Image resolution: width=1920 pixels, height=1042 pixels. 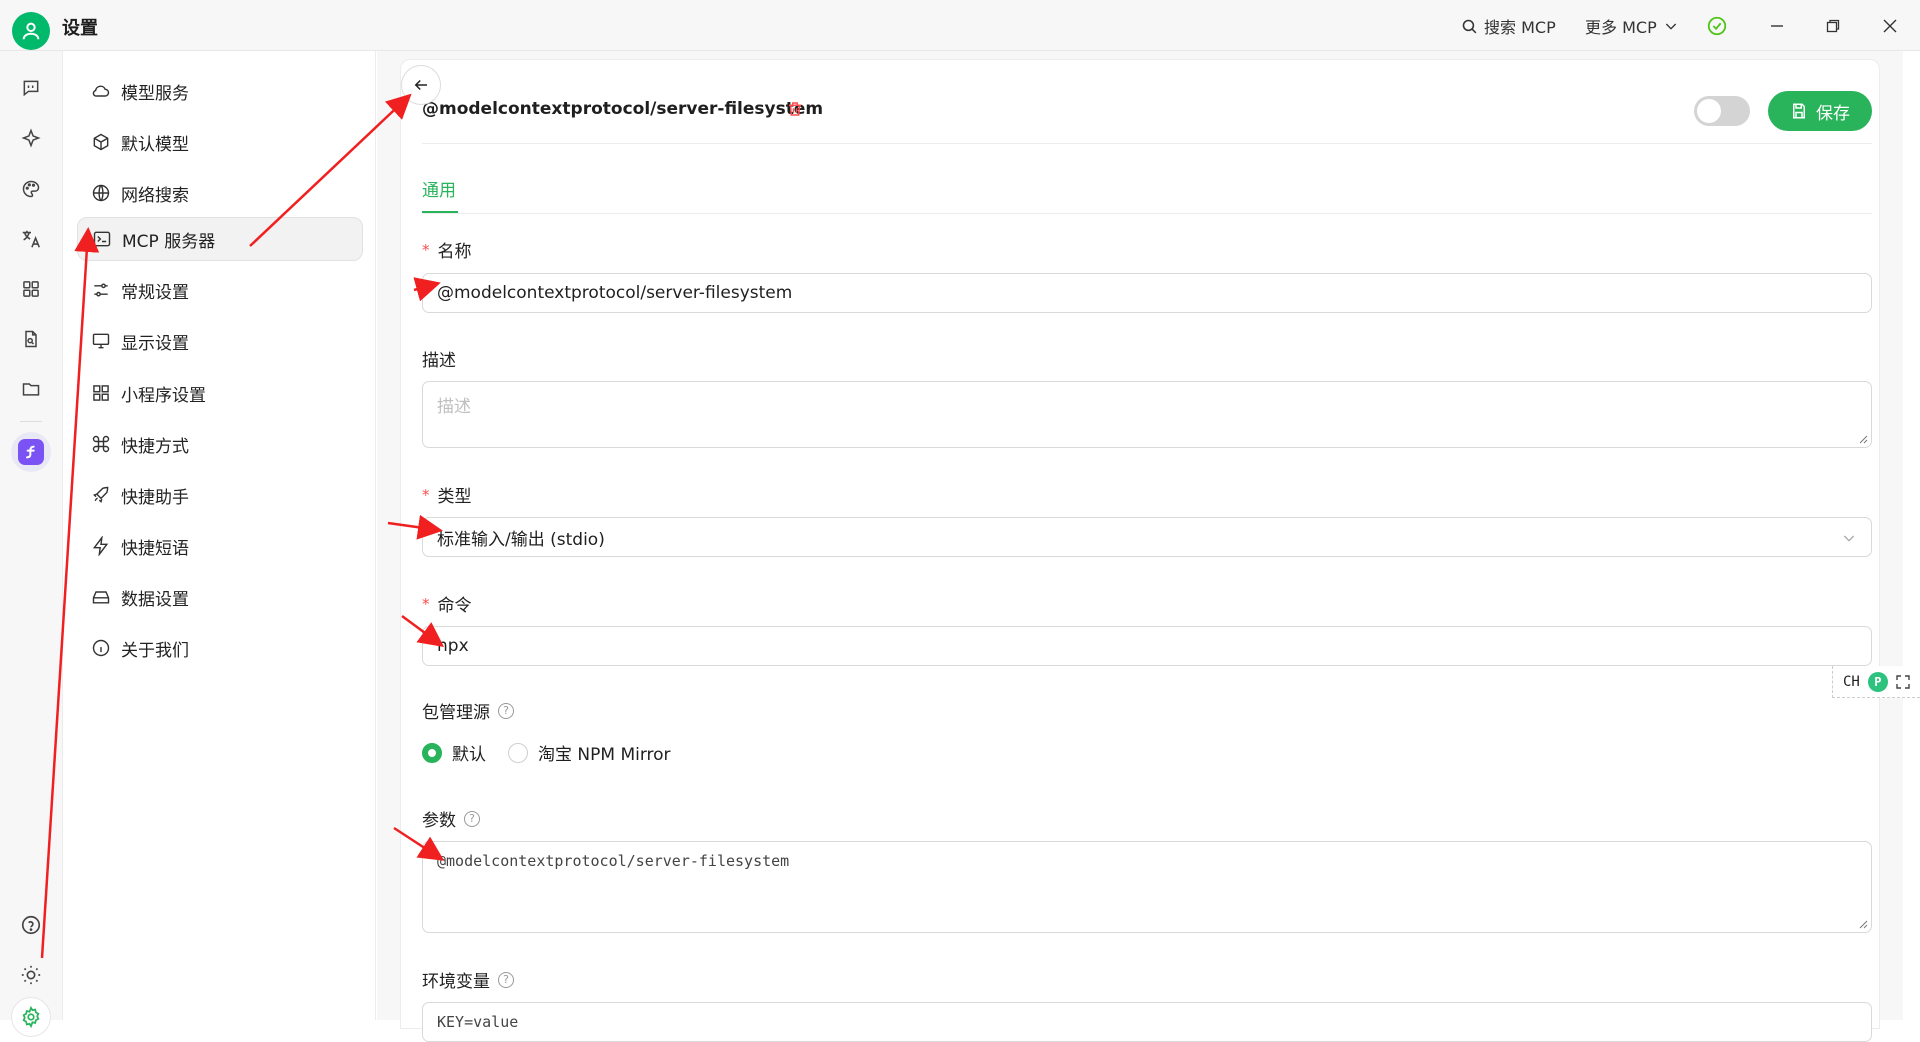 I want to click on server-enable-toggle, so click(x=1722, y=111).